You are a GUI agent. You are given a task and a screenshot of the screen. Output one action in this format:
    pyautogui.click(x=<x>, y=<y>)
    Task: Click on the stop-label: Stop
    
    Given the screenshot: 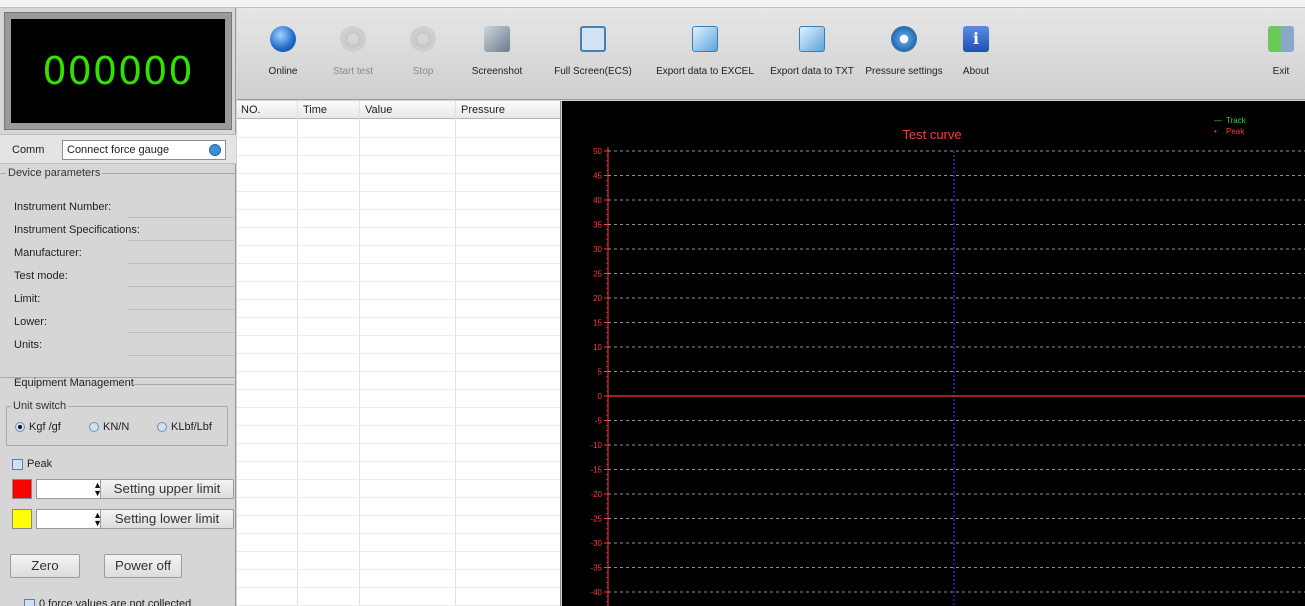 What is the action you would take?
    pyautogui.click(x=423, y=71)
    